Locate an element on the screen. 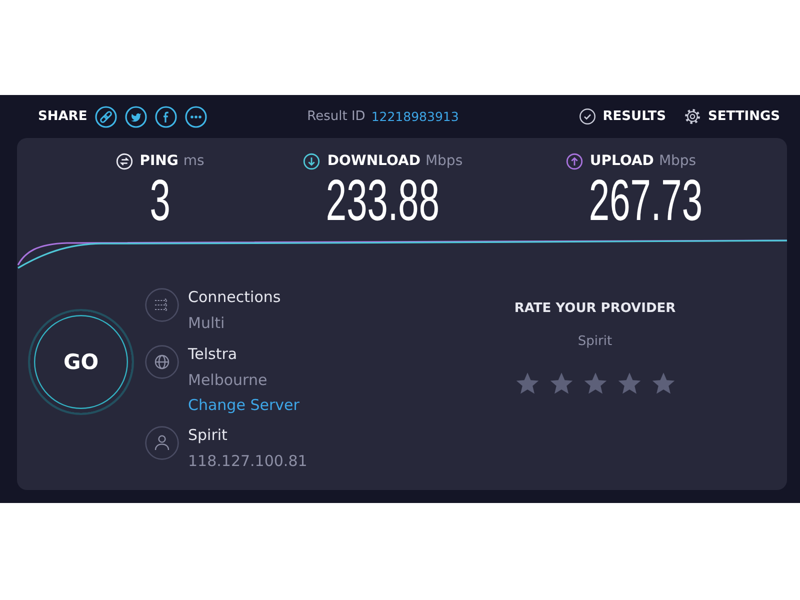  link-icon is located at coordinates (106, 117).